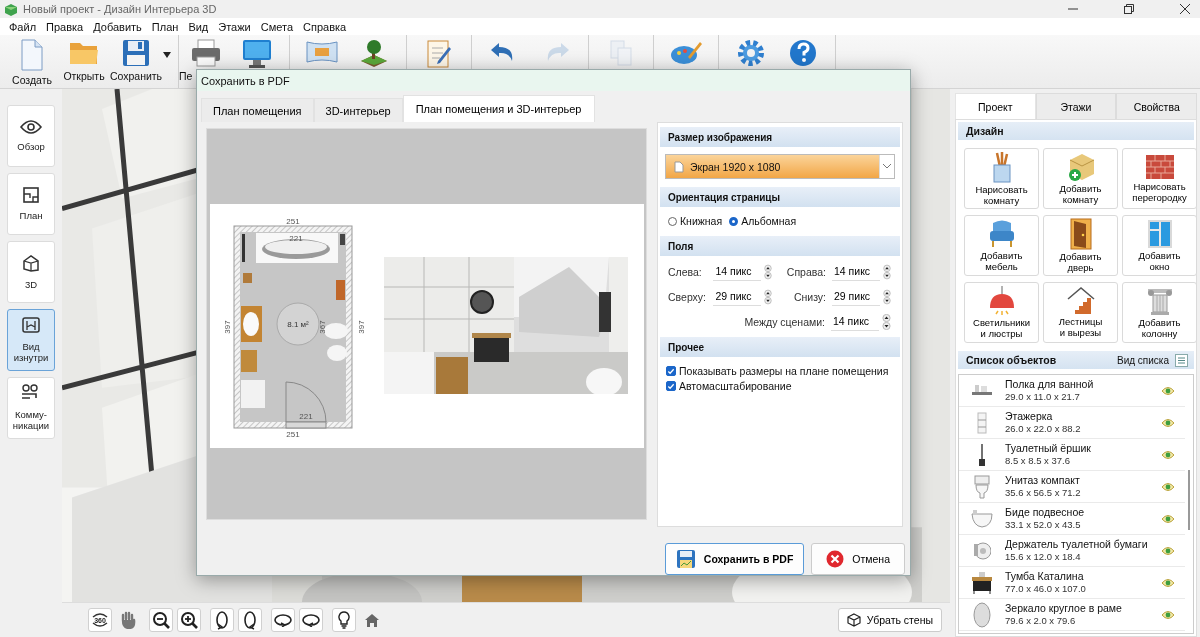  I want to click on toolbar-button: Открыть, so click(84, 61).